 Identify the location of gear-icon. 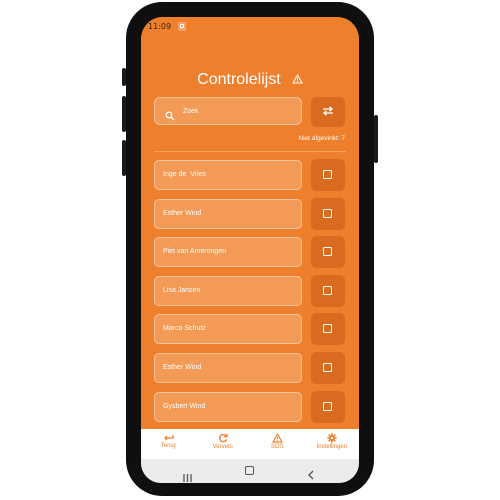
(332, 438).